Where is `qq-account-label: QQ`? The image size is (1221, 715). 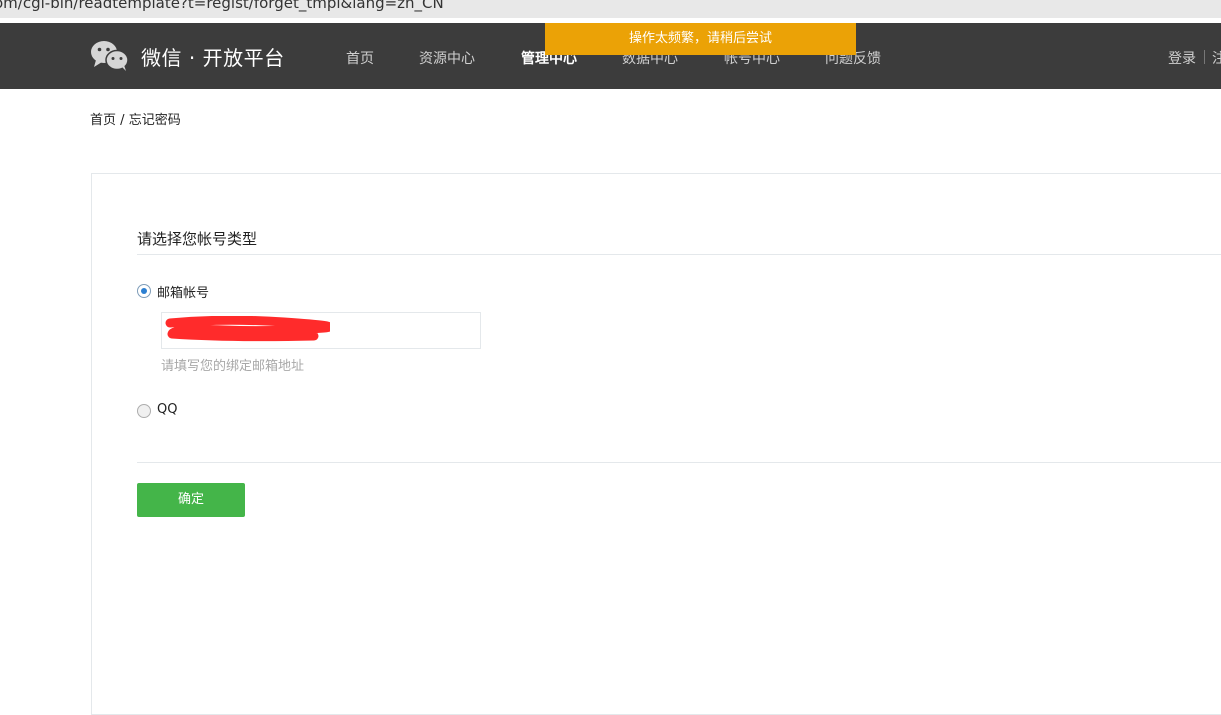 qq-account-label: QQ is located at coordinates (167, 409).